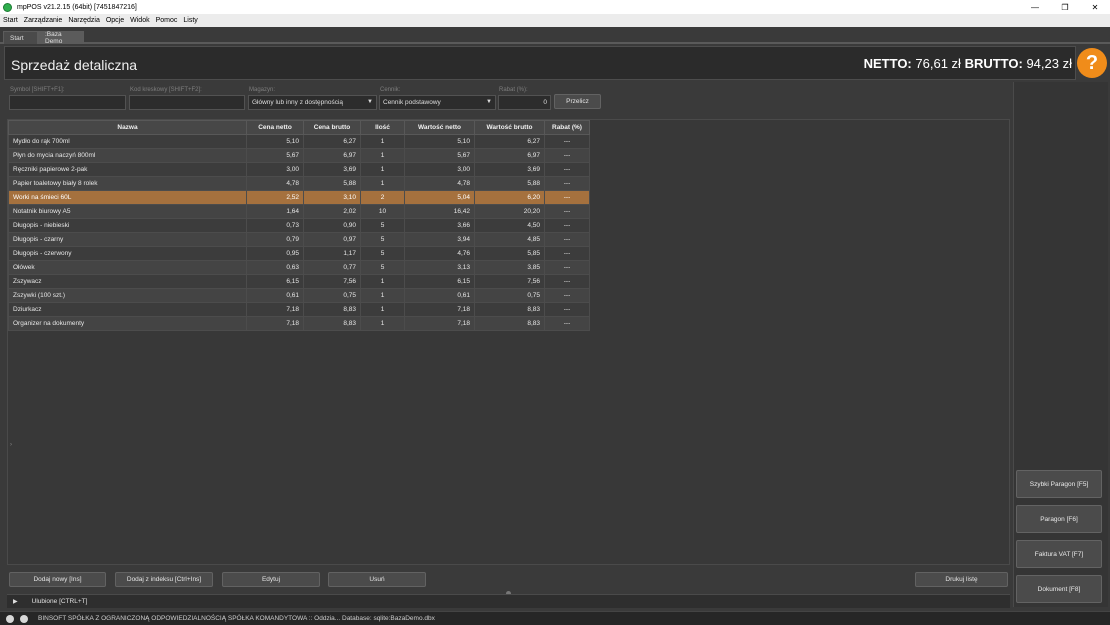 Image resolution: width=1110 pixels, height=625 pixels. I want to click on barcode-input, so click(187, 102).